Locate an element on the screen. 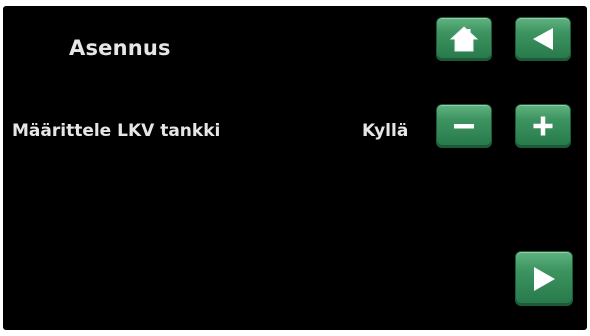 This screenshot has height=336, width=590. next-button is located at coordinates (544, 278).